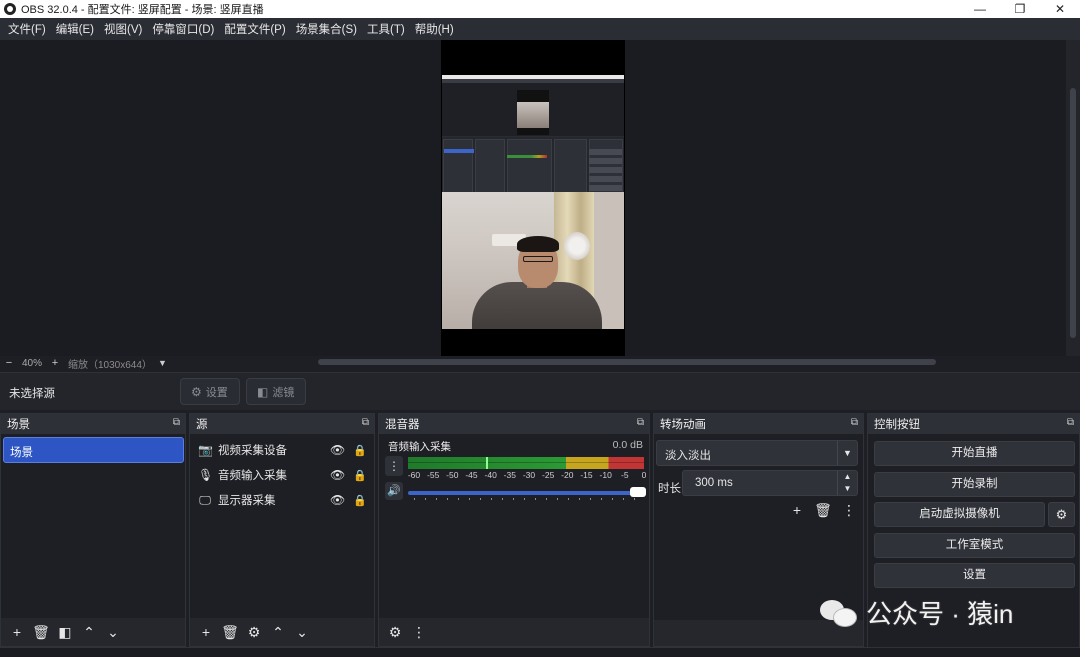 The width and height of the screenshot is (1080, 657). I want to click on microphone-icon: 🎙, so click(206, 475).